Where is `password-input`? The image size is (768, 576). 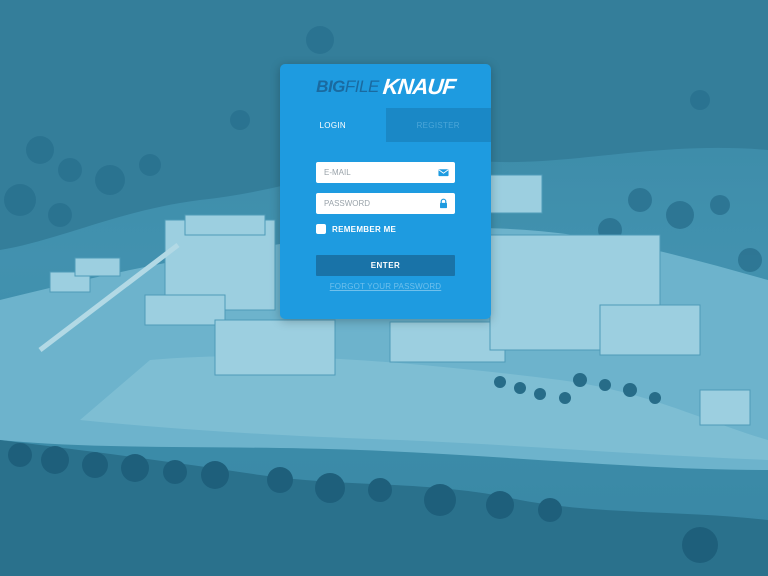 password-input is located at coordinates (385, 203).